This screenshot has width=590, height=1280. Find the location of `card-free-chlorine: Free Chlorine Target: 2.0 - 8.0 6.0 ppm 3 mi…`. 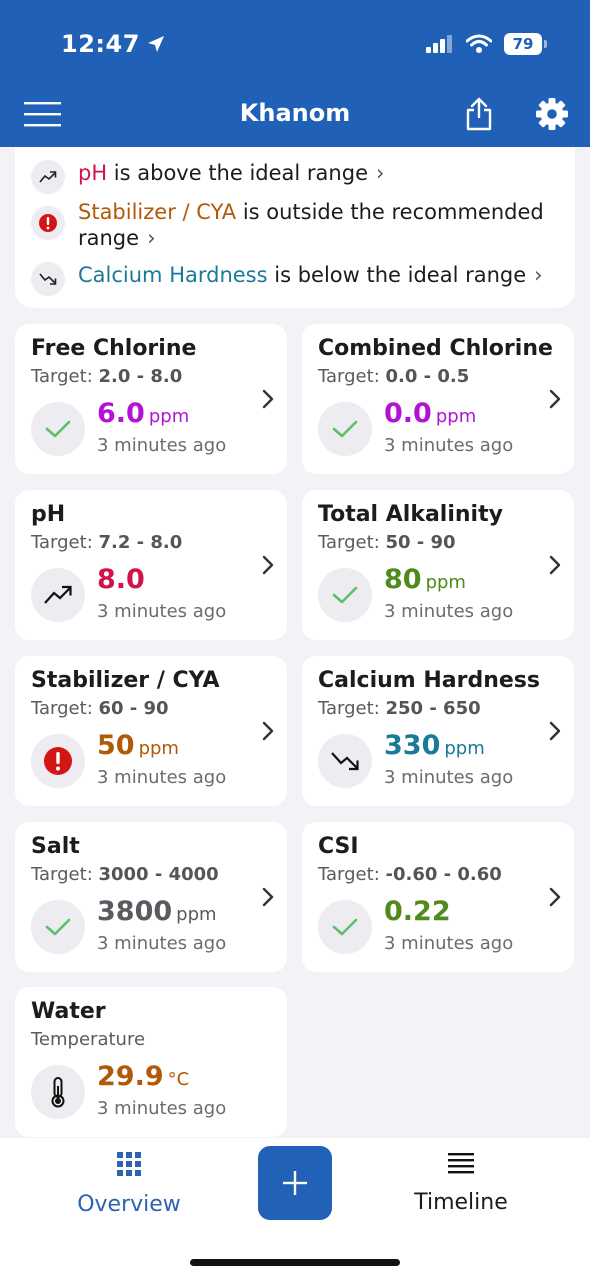

card-free-chlorine: Free Chlorine Target: 2.0 - 8.0 6.0 ppm 3 mi… is located at coordinates (151, 399).